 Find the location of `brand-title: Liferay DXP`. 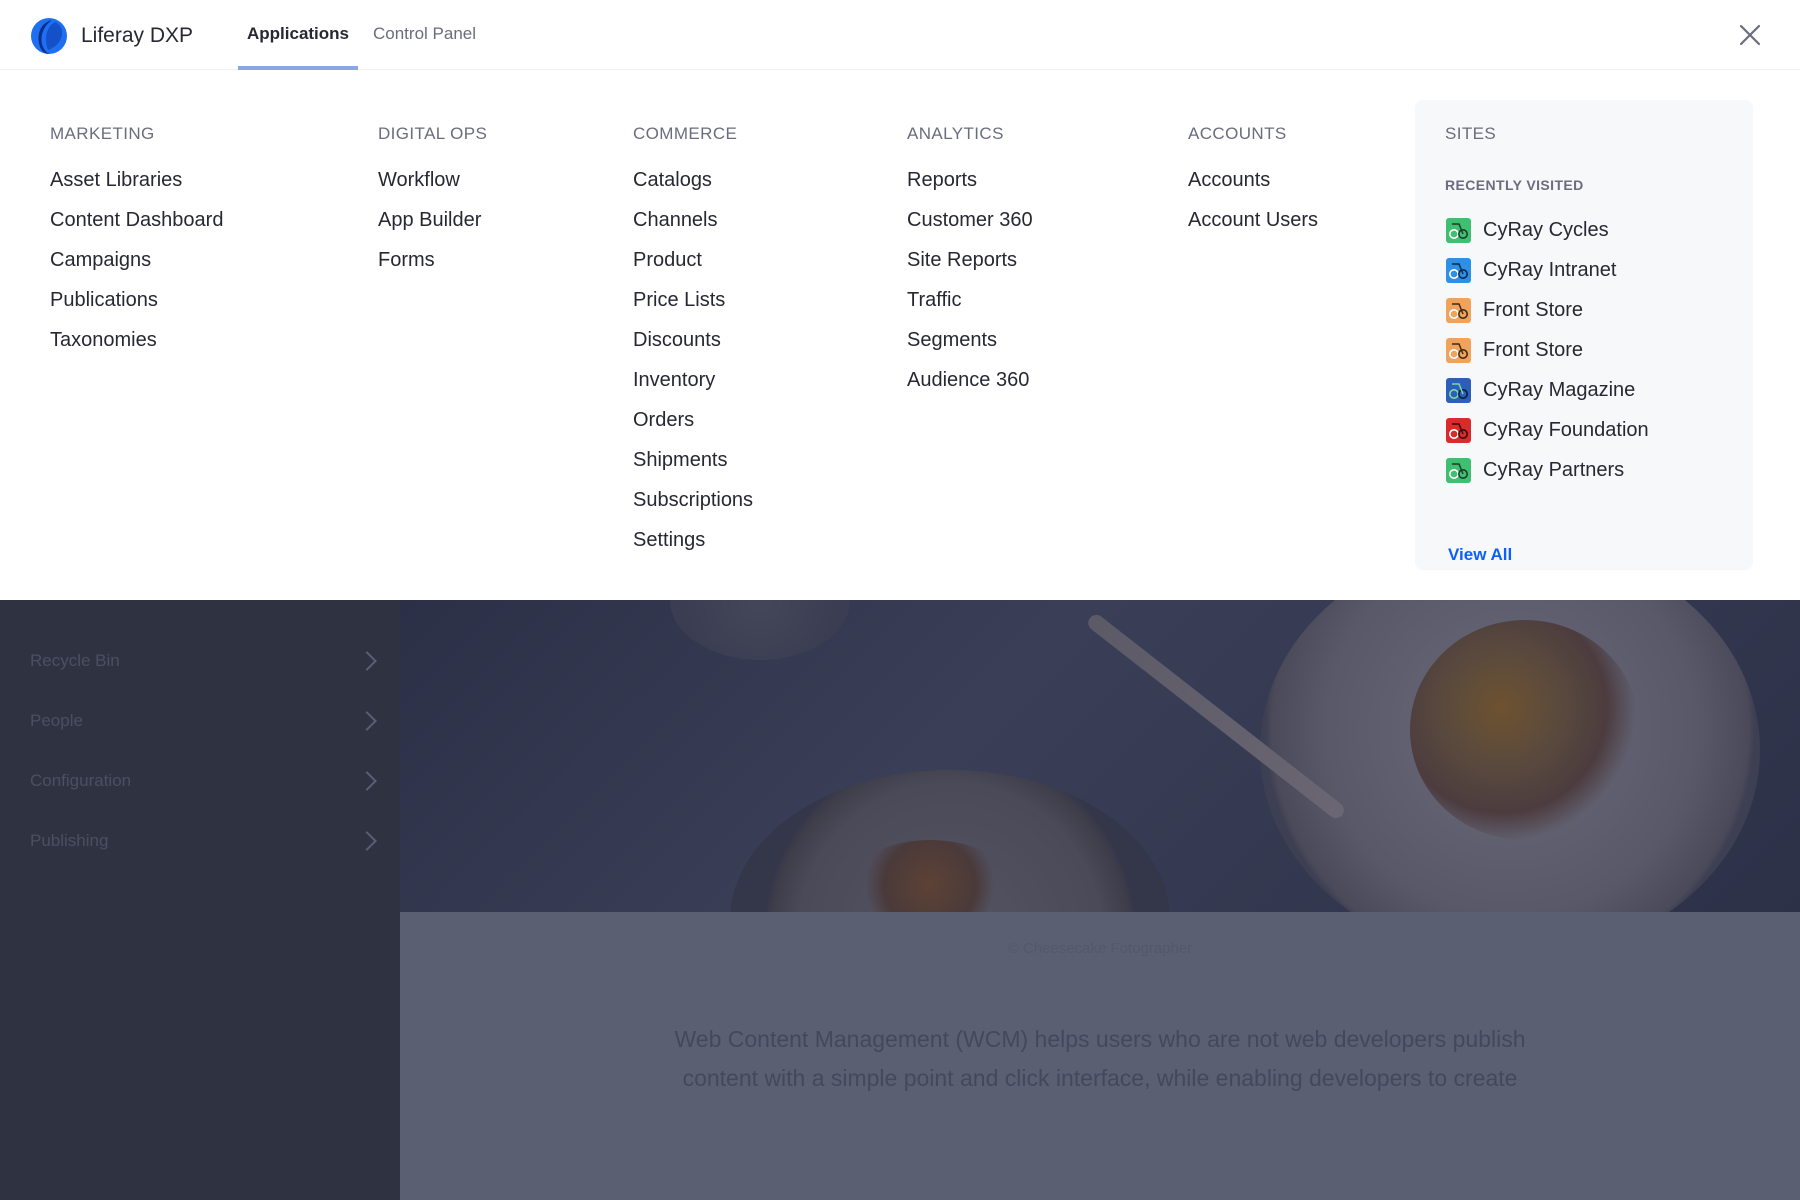

brand-title: Liferay DXP is located at coordinates (137, 35).